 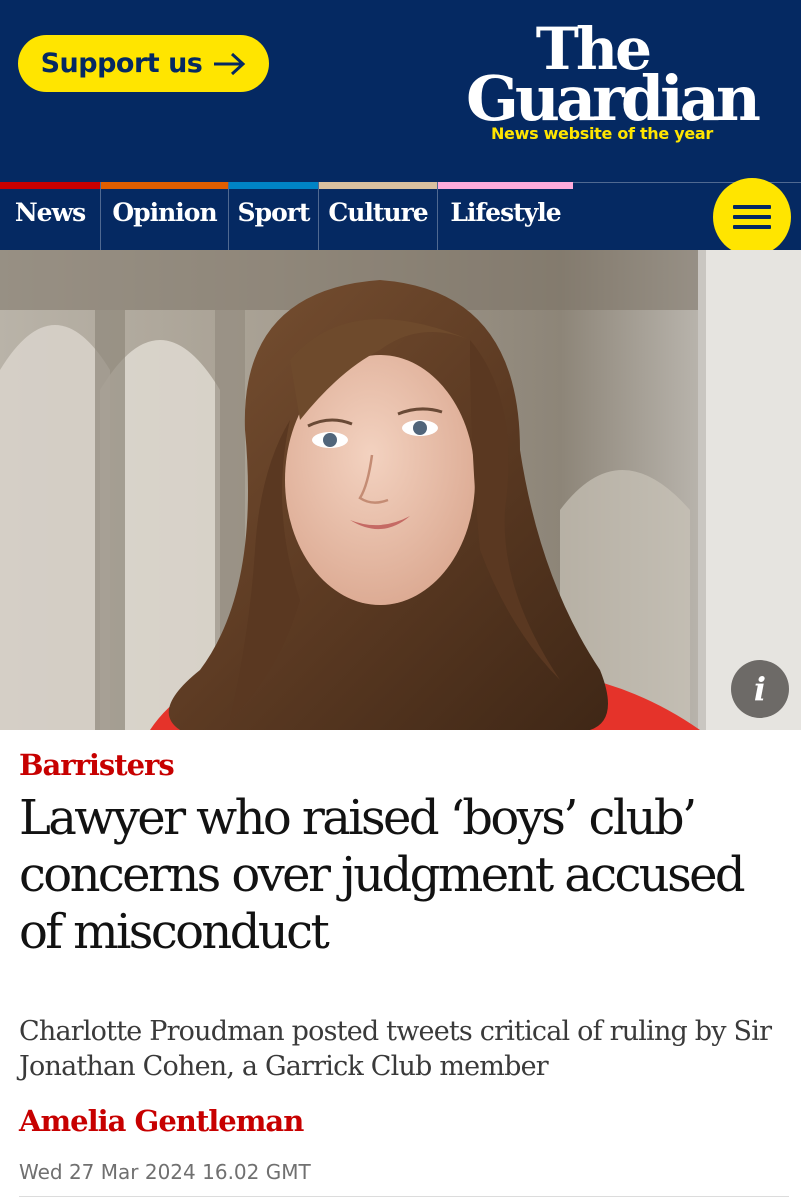 What do you see at coordinates (505, 185) in the screenshot?
I see `nav-bar-lifestyle` at bounding box center [505, 185].